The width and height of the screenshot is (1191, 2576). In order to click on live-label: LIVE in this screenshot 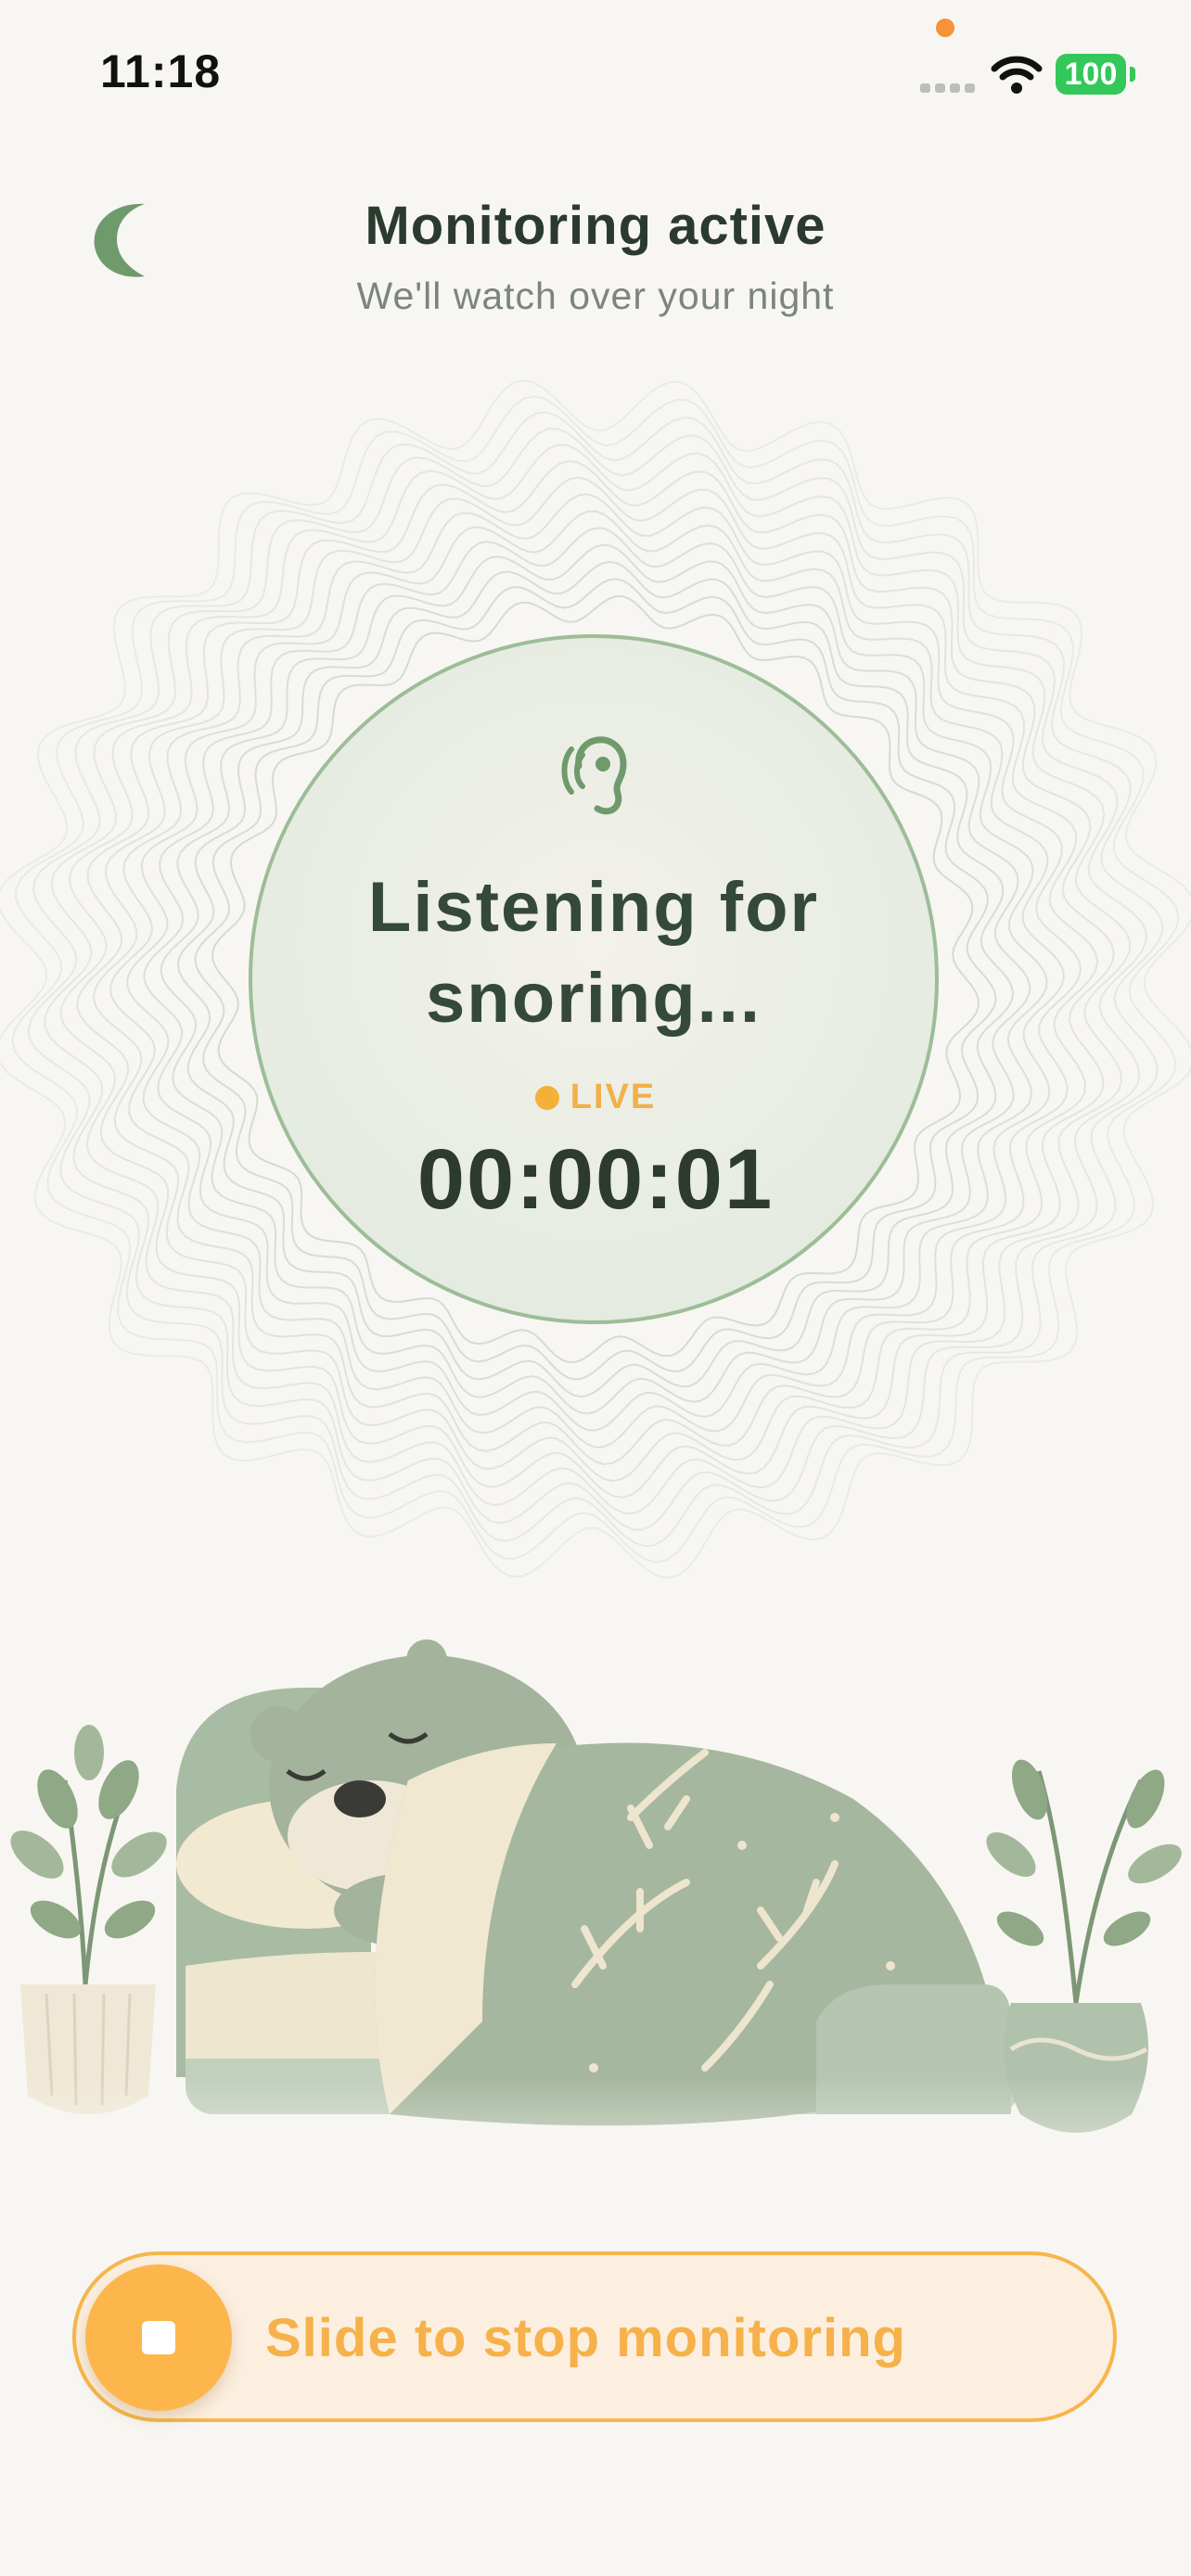, I will do `click(613, 1097)`.